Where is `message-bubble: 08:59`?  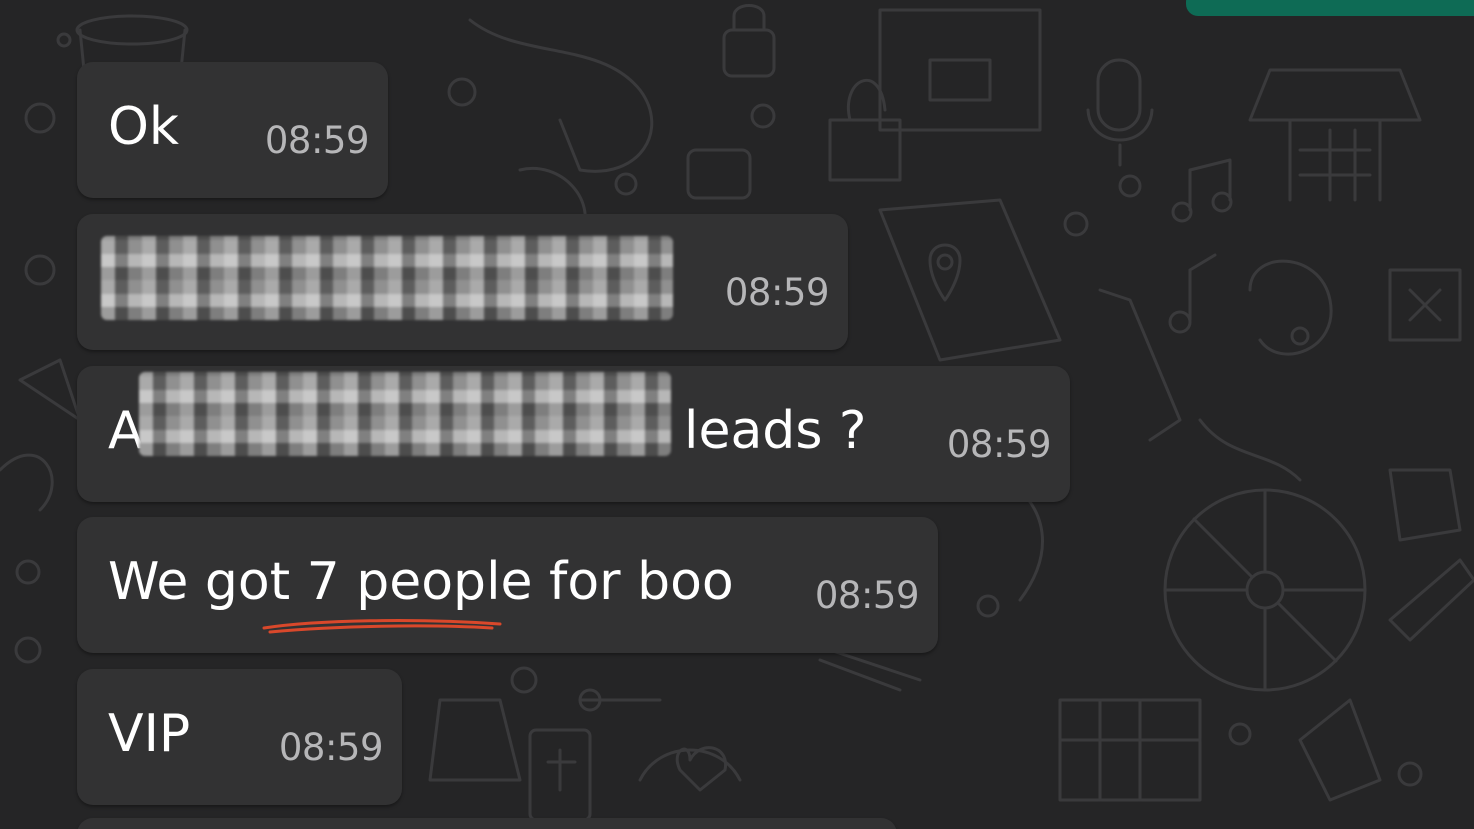
message-bubble: 08:59 is located at coordinates (462, 282).